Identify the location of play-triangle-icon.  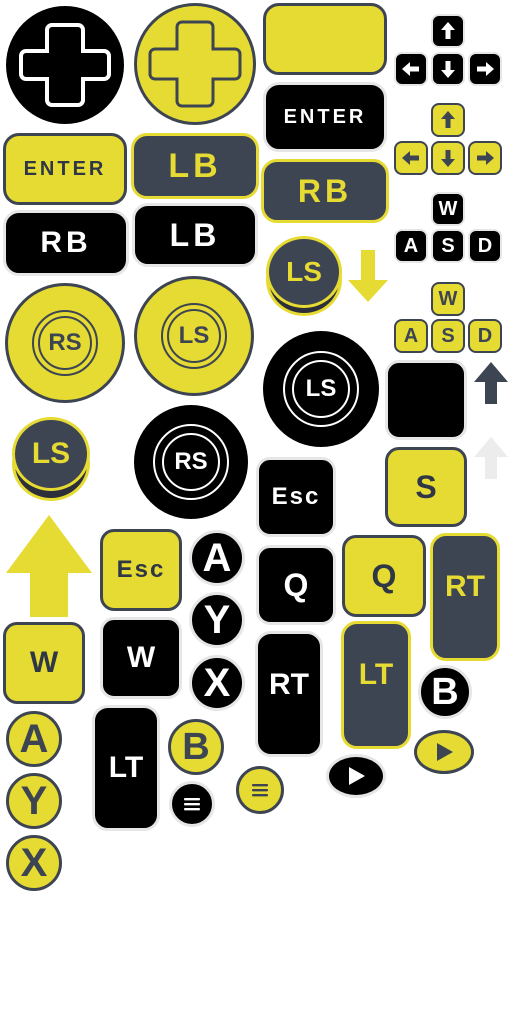
(357, 776).